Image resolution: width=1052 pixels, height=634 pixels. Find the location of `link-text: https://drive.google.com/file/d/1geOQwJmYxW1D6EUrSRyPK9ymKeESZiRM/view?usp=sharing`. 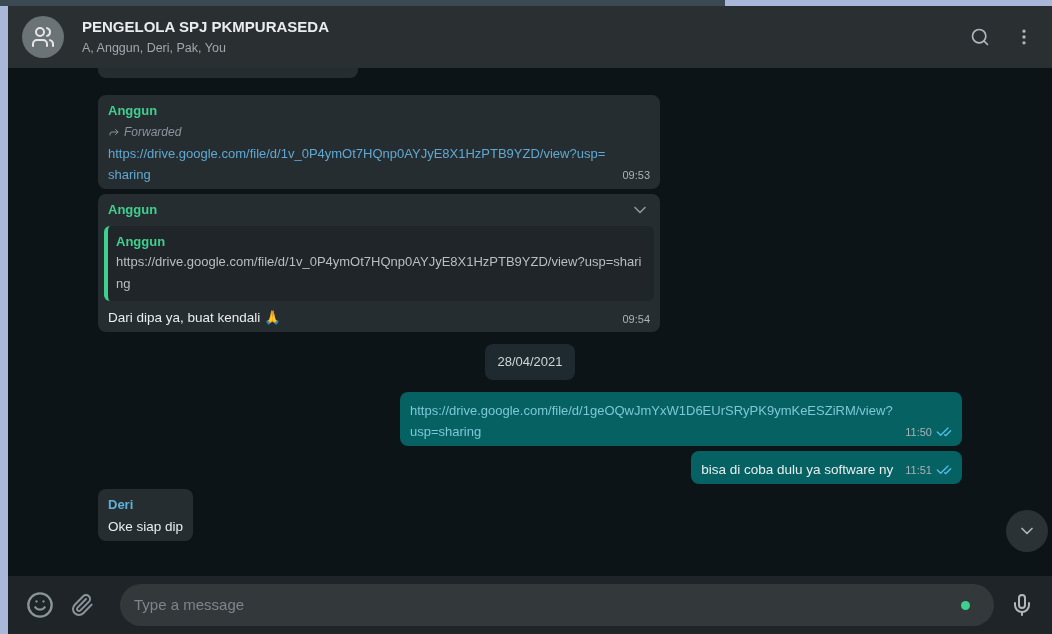

link-text: https://drive.google.com/file/d/1geOQwJmYxW1D6EUrSRyPK9ymKeESZiRM/view?usp=sharing is located at coordinates (652, 420).